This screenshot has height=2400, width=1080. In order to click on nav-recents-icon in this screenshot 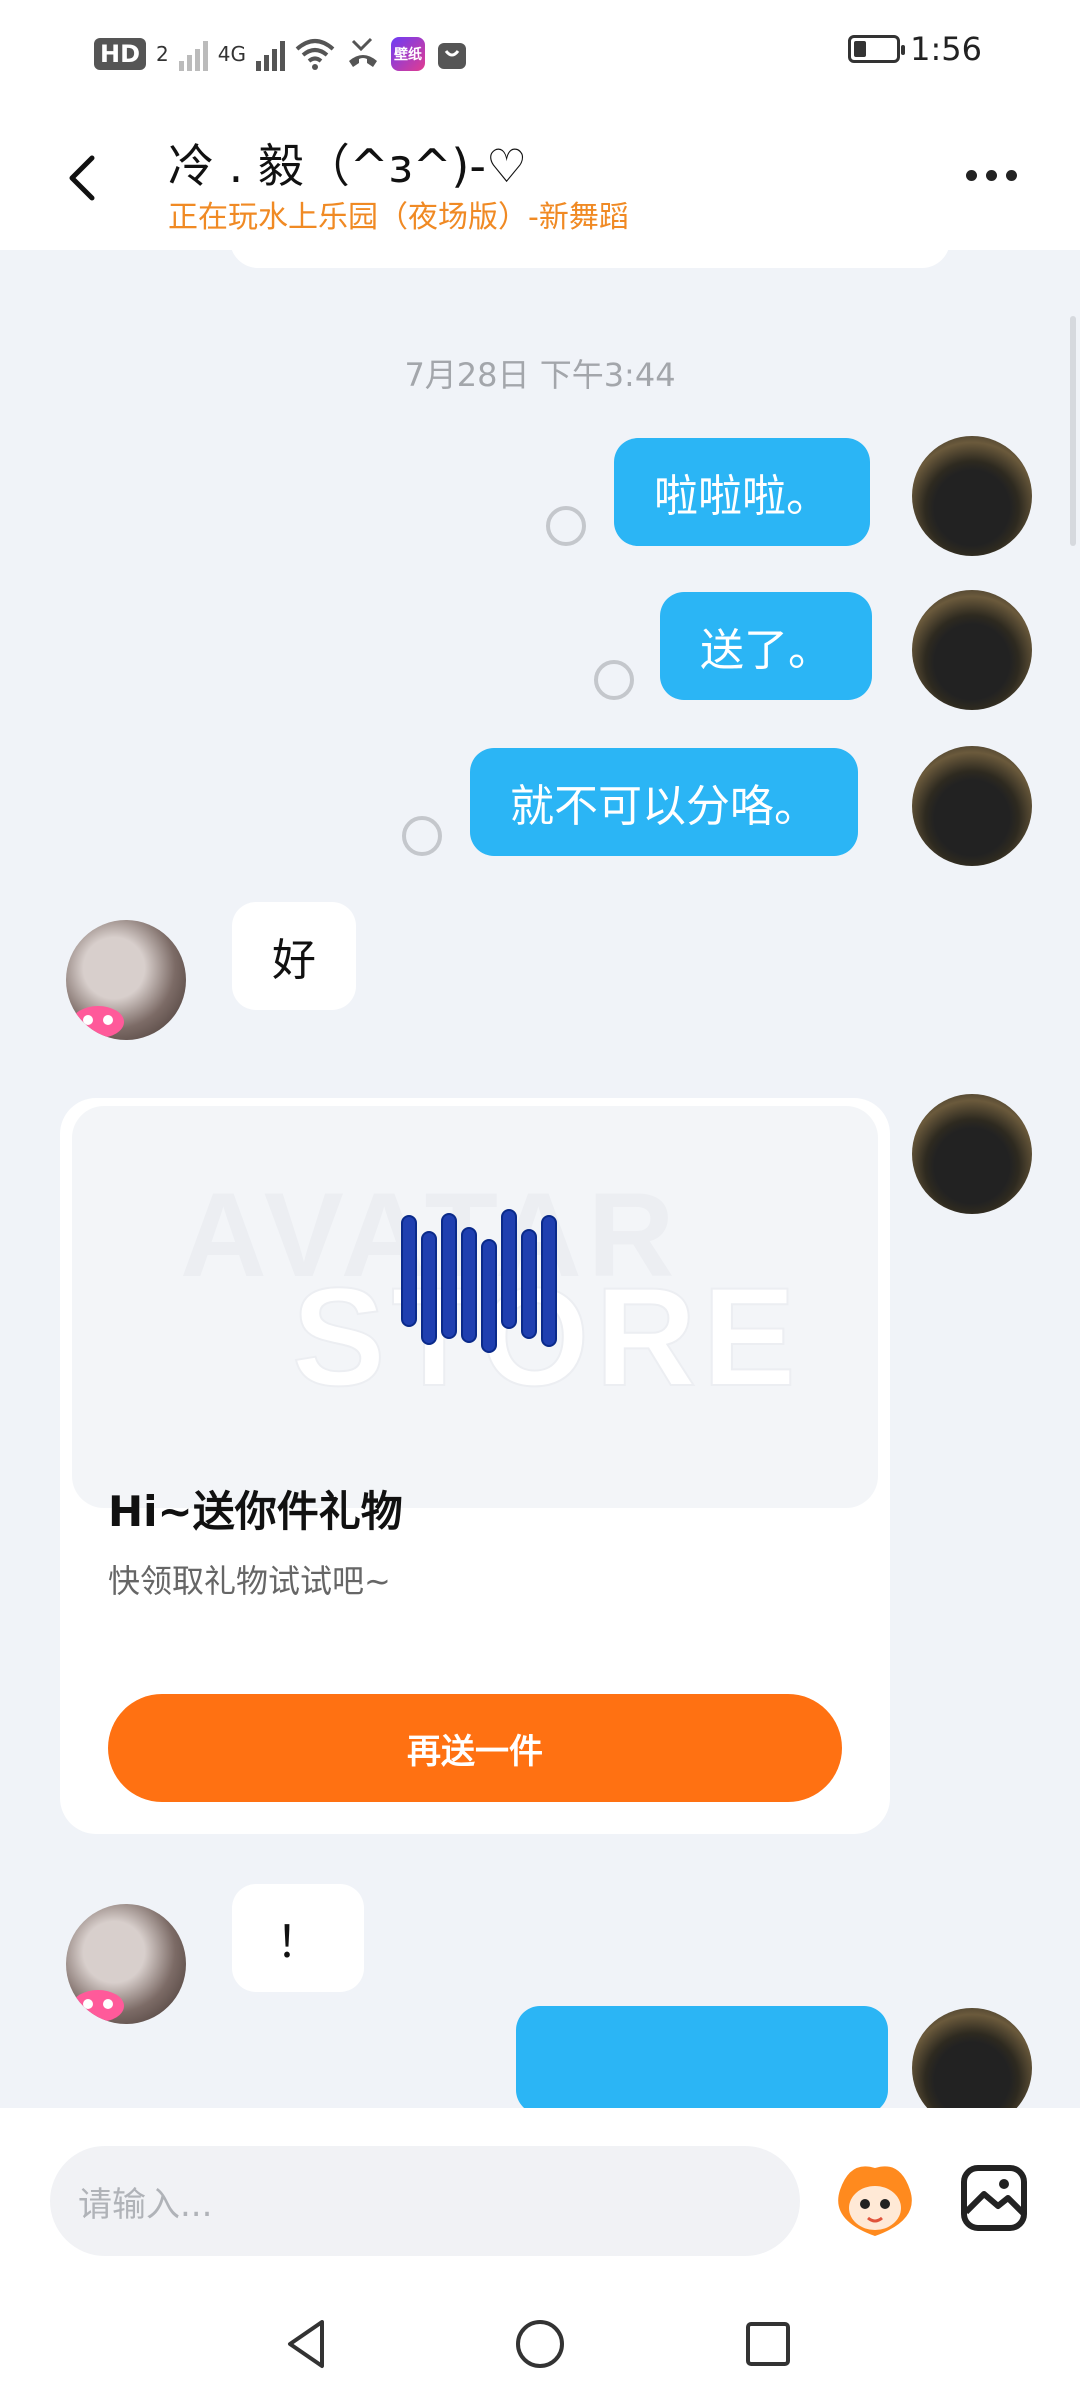, I will do `click(768, 2344)`.